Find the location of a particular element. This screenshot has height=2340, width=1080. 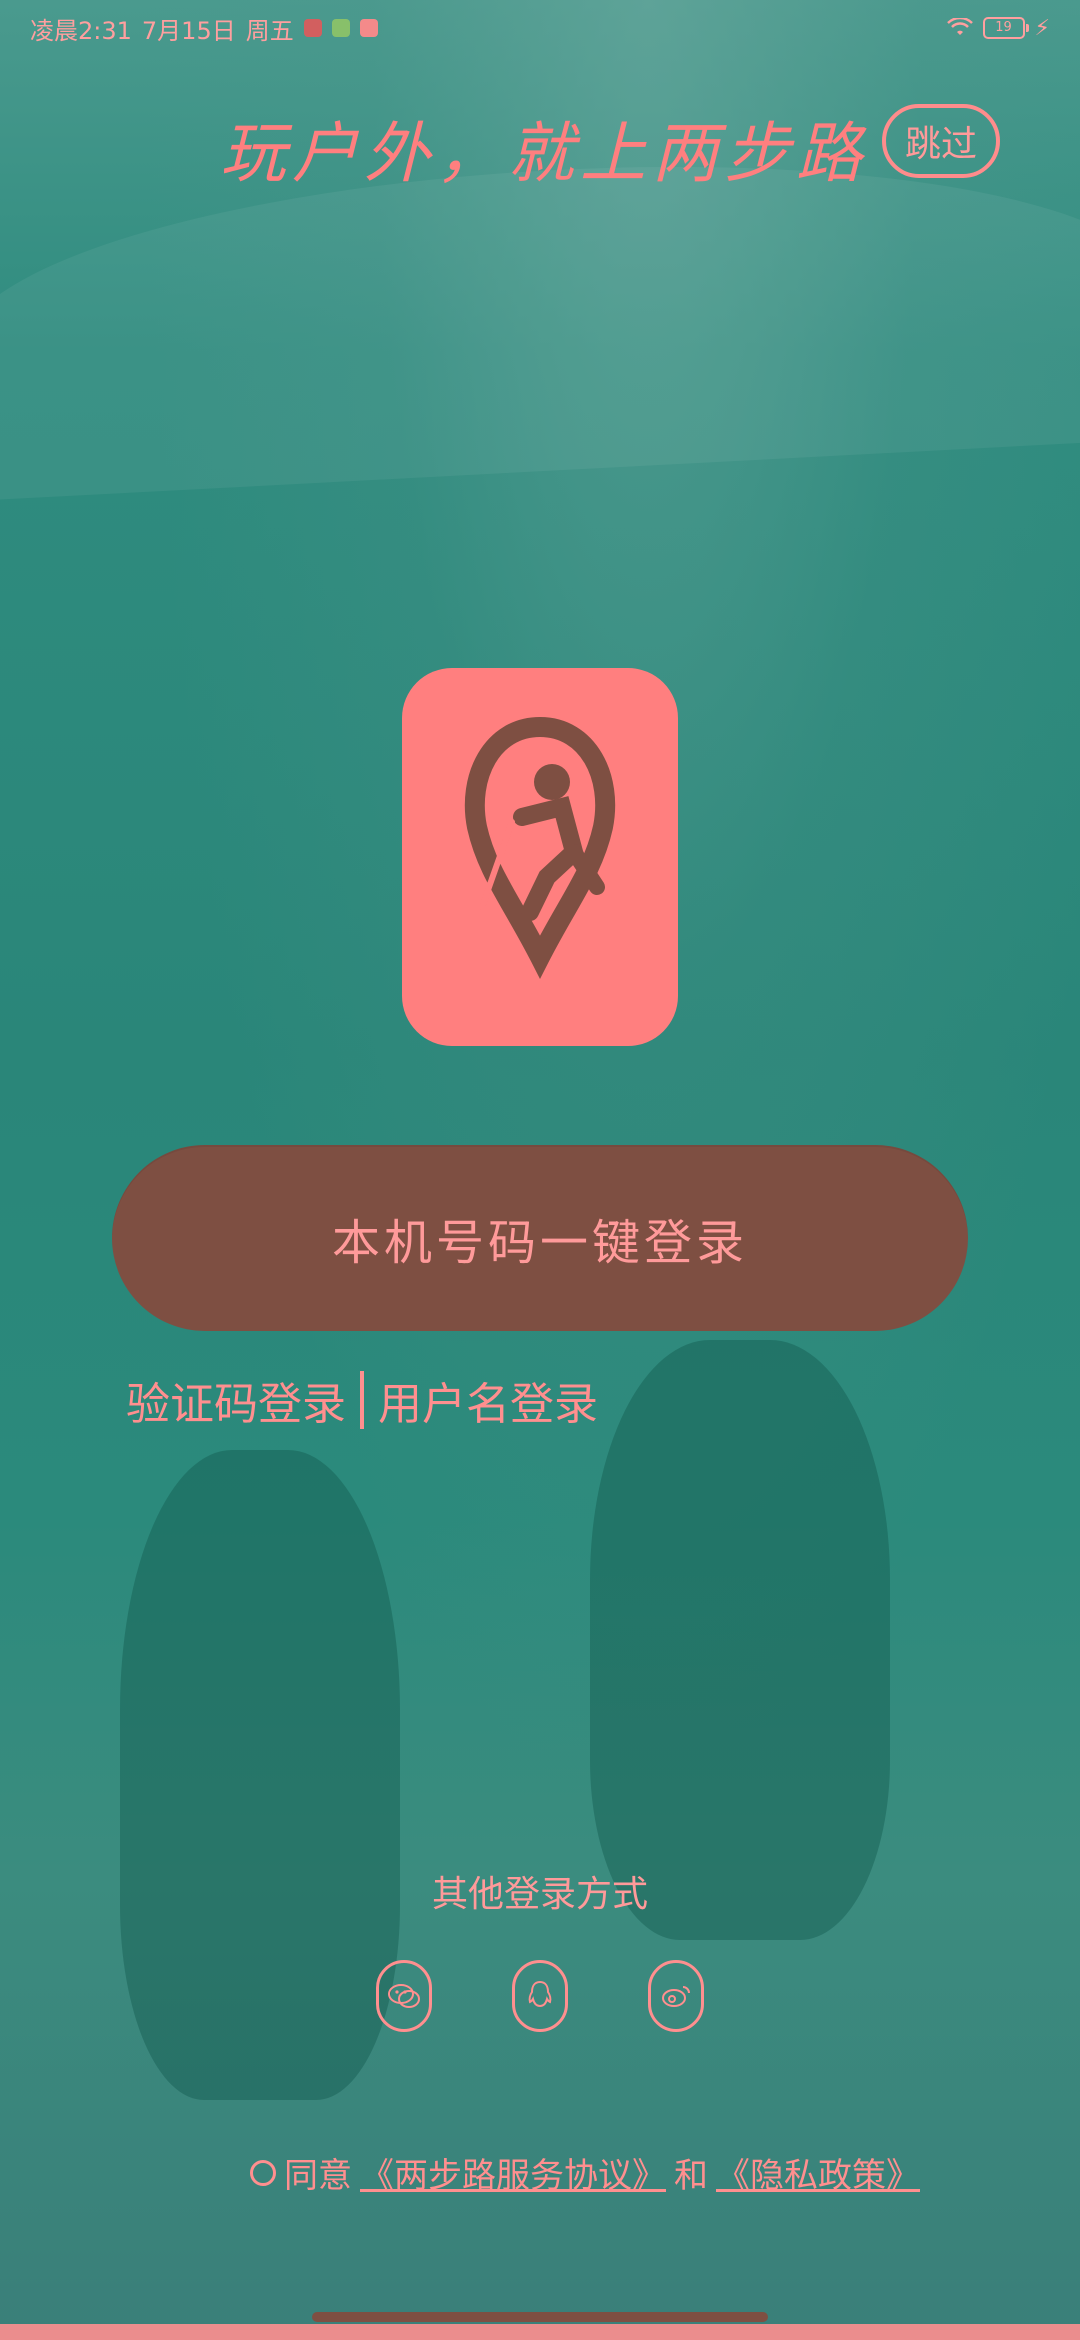

privacy-policy-link: 《隐私政策》 is located at coordinates (818, 2172).